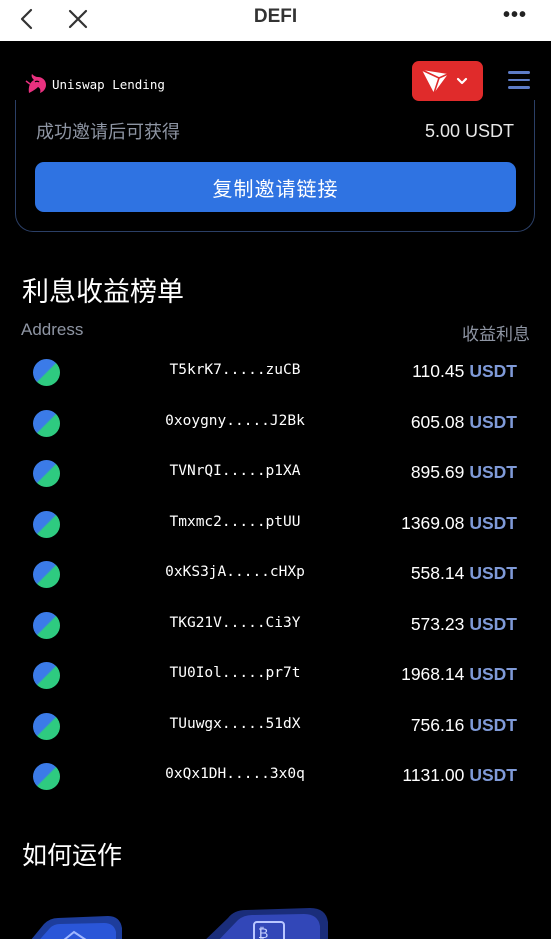 The height and width of the screenshot is (939, 551). What do you see at coordinates (437, 472) in the screenshot?
I see `amount-value: 895.69` at bounding box center [437, 472].